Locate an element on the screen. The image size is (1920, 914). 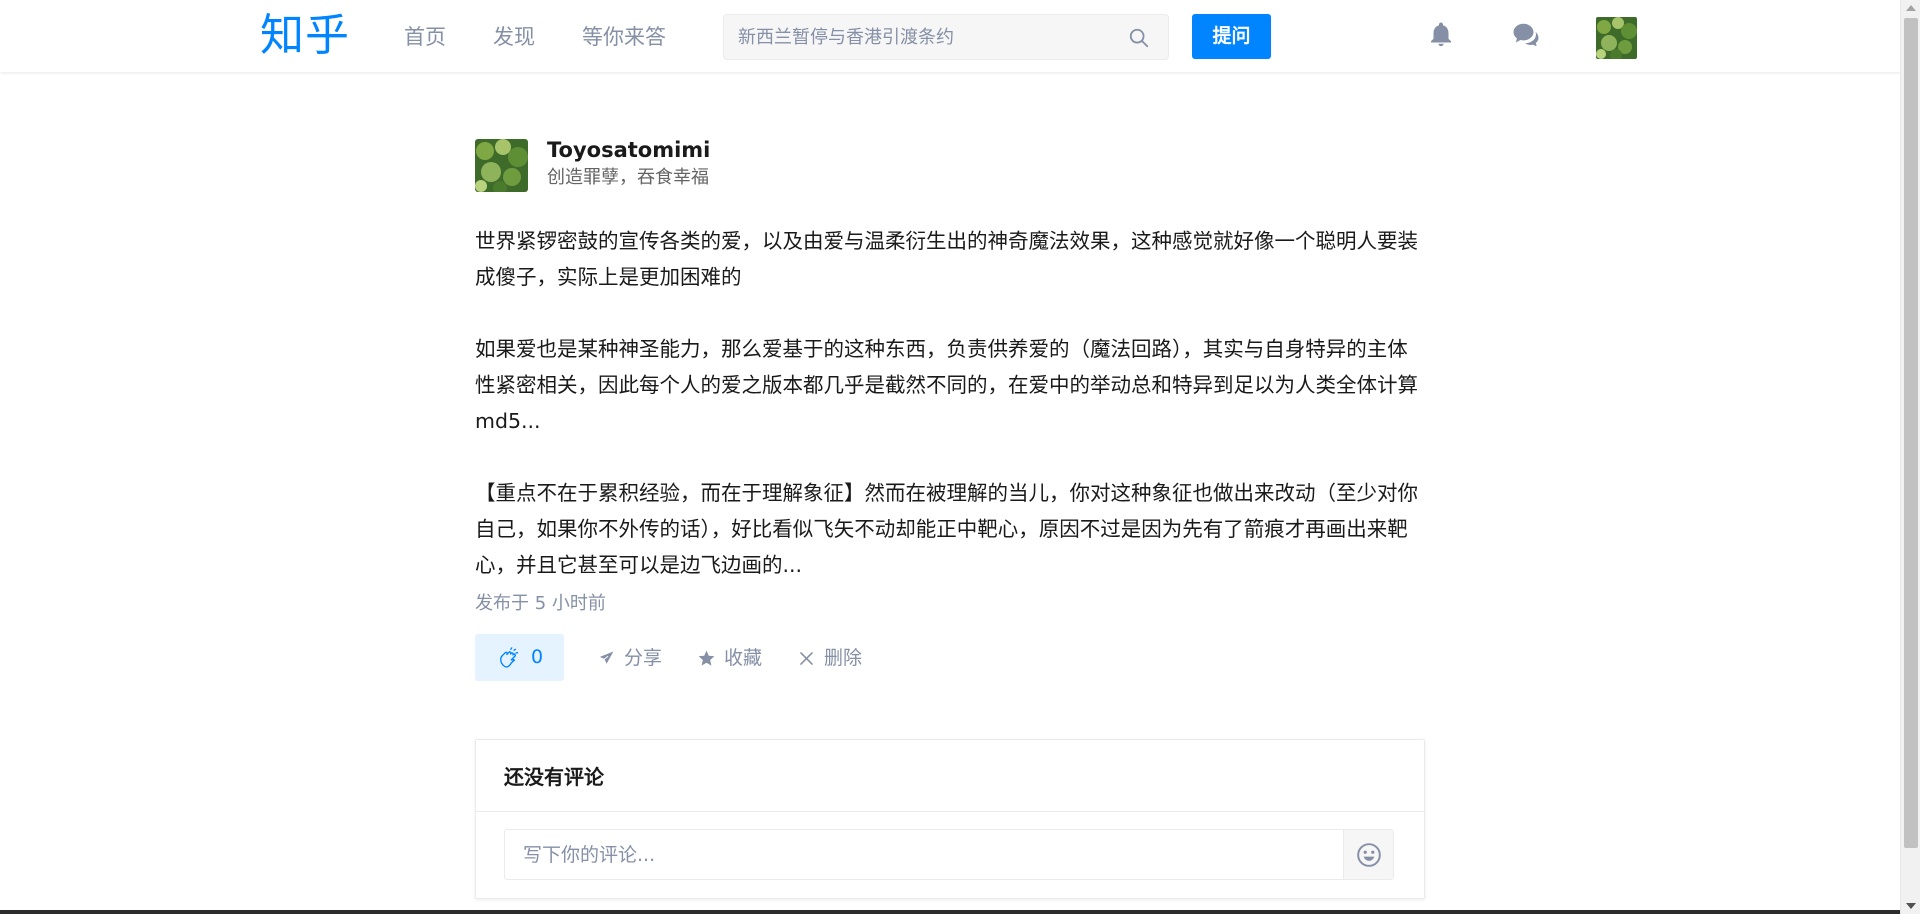
comments-title: 还没有评论 is located at coordinates (554, 777).